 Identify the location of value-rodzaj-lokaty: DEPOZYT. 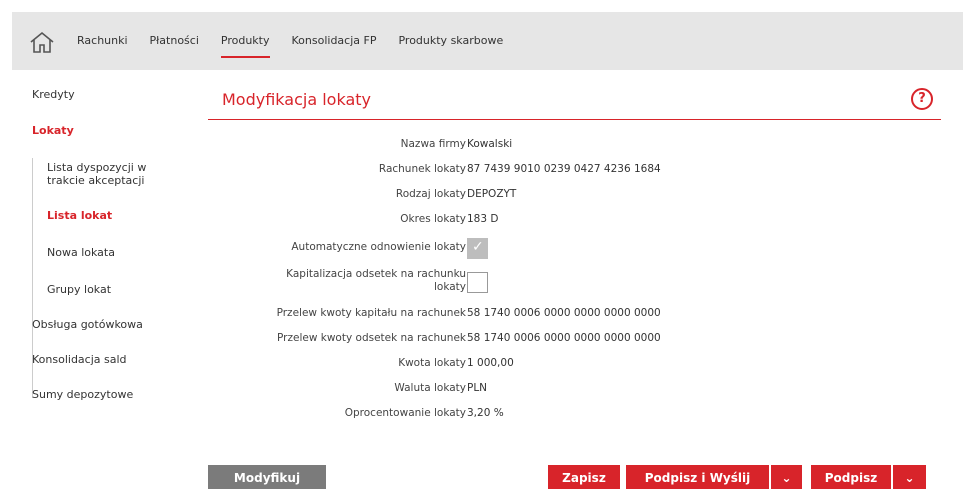
(492, 194).